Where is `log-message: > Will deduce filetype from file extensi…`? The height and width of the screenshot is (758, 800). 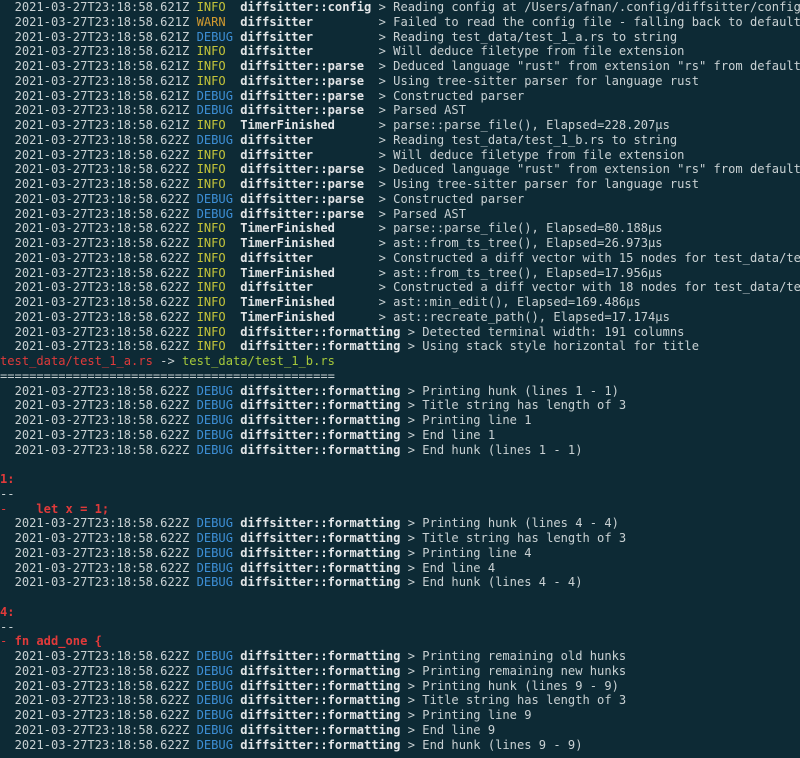
log-message: > Will deduce filetype from file extensi… is located at coordinates (528, 154).